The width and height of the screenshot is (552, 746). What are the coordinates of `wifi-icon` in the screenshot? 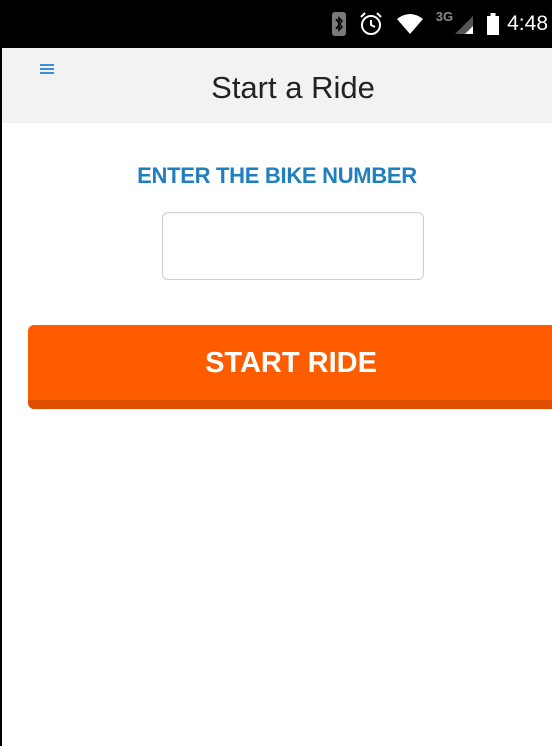 It's located at (410, 24).